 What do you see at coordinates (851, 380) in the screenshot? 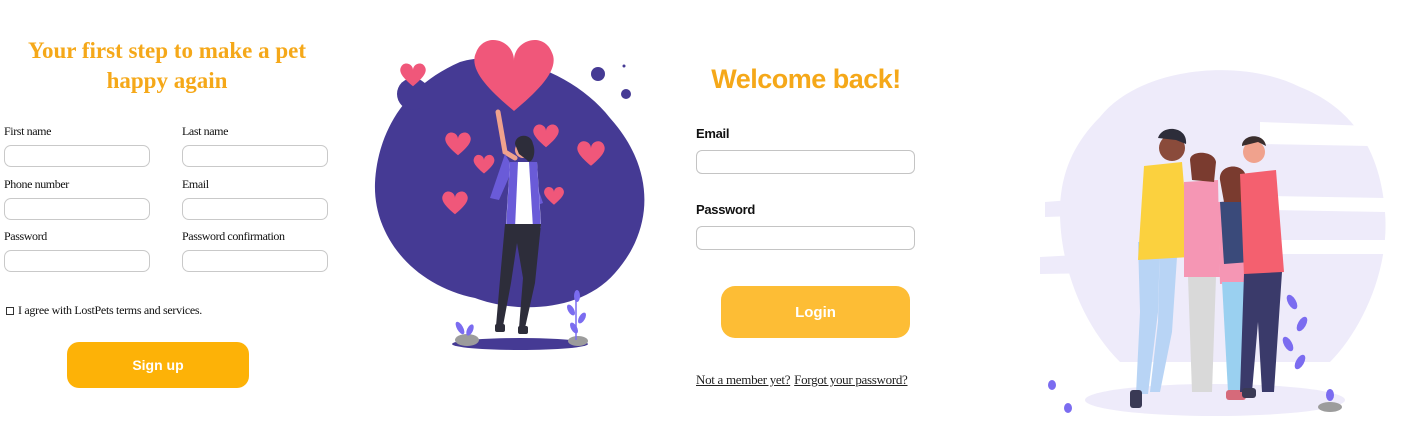
I see `forgot-password-link: Forgot your password?` at bounding box center [851, 380].